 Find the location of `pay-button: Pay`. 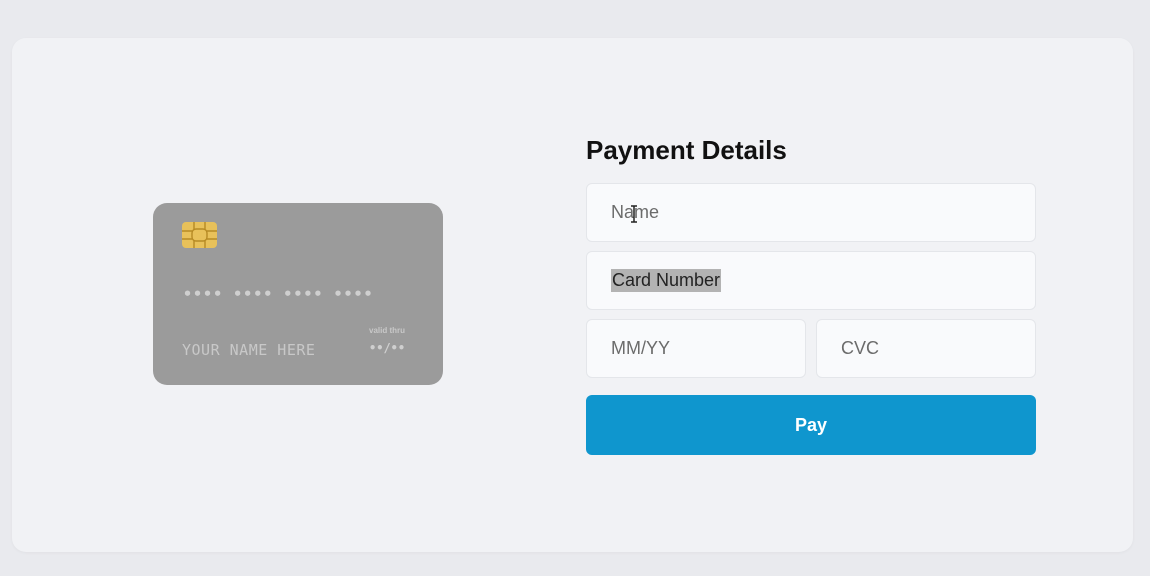

pay-button: Pay is located at coordinates (811, 425).